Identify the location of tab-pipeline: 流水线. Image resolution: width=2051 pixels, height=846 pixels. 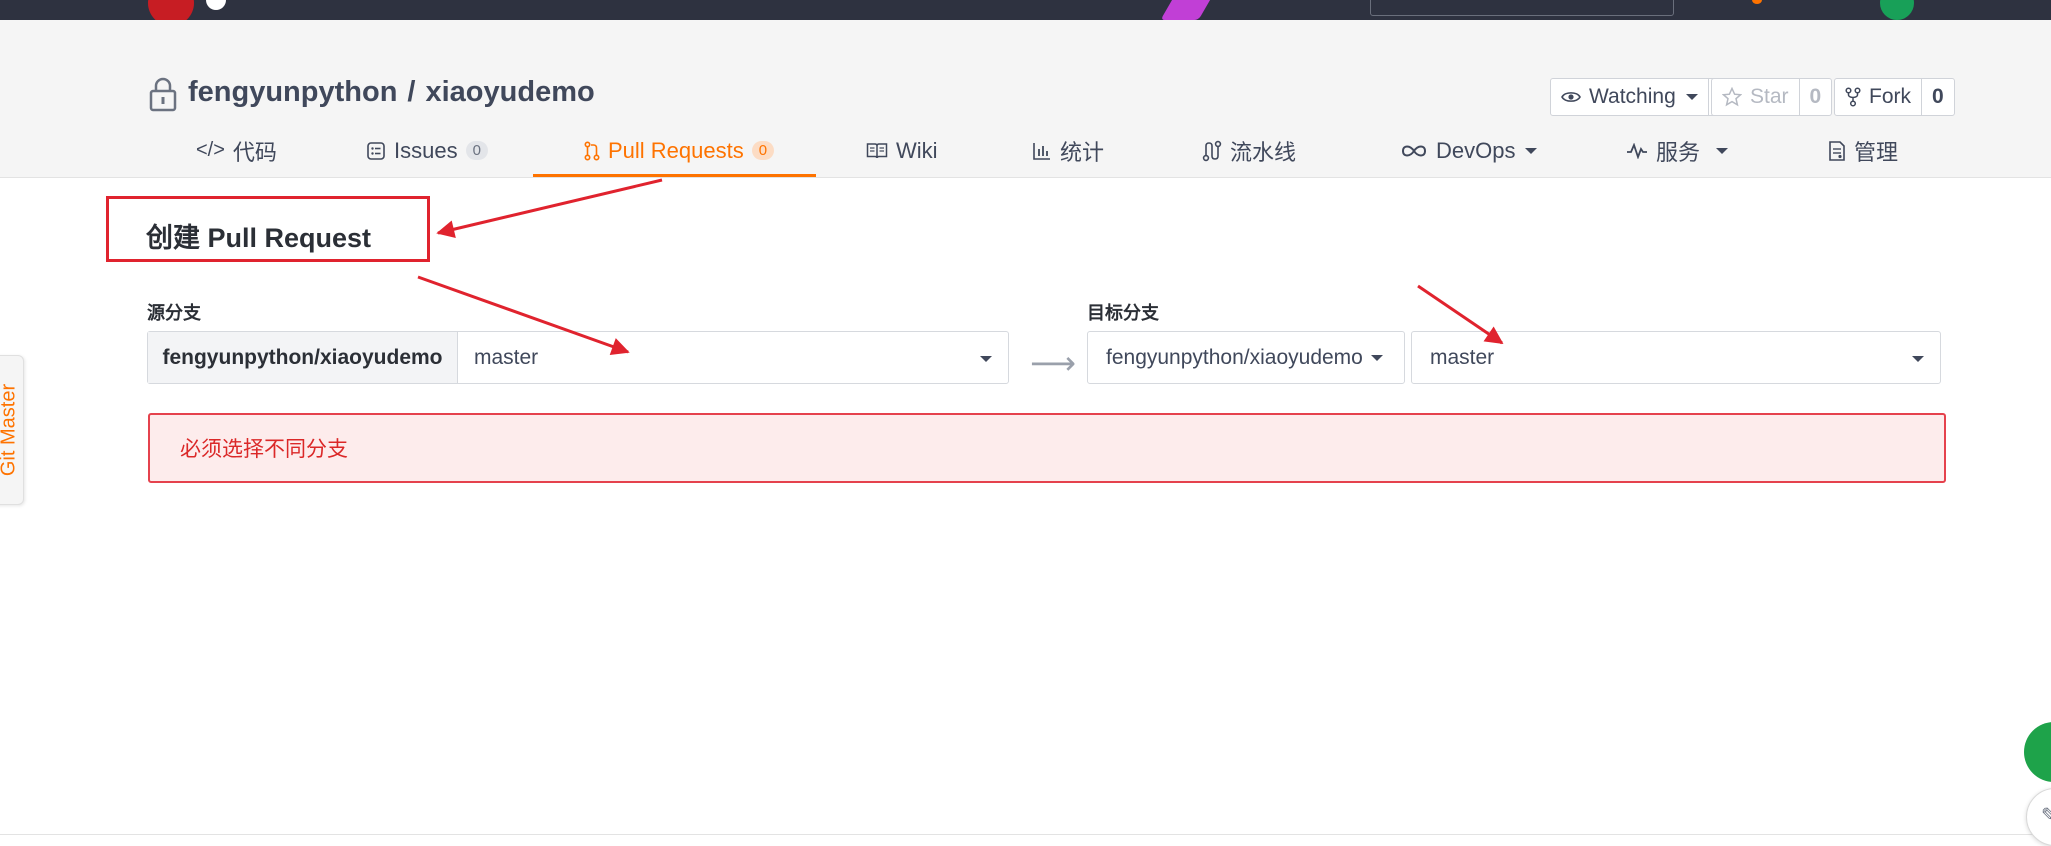
(1249, 150).